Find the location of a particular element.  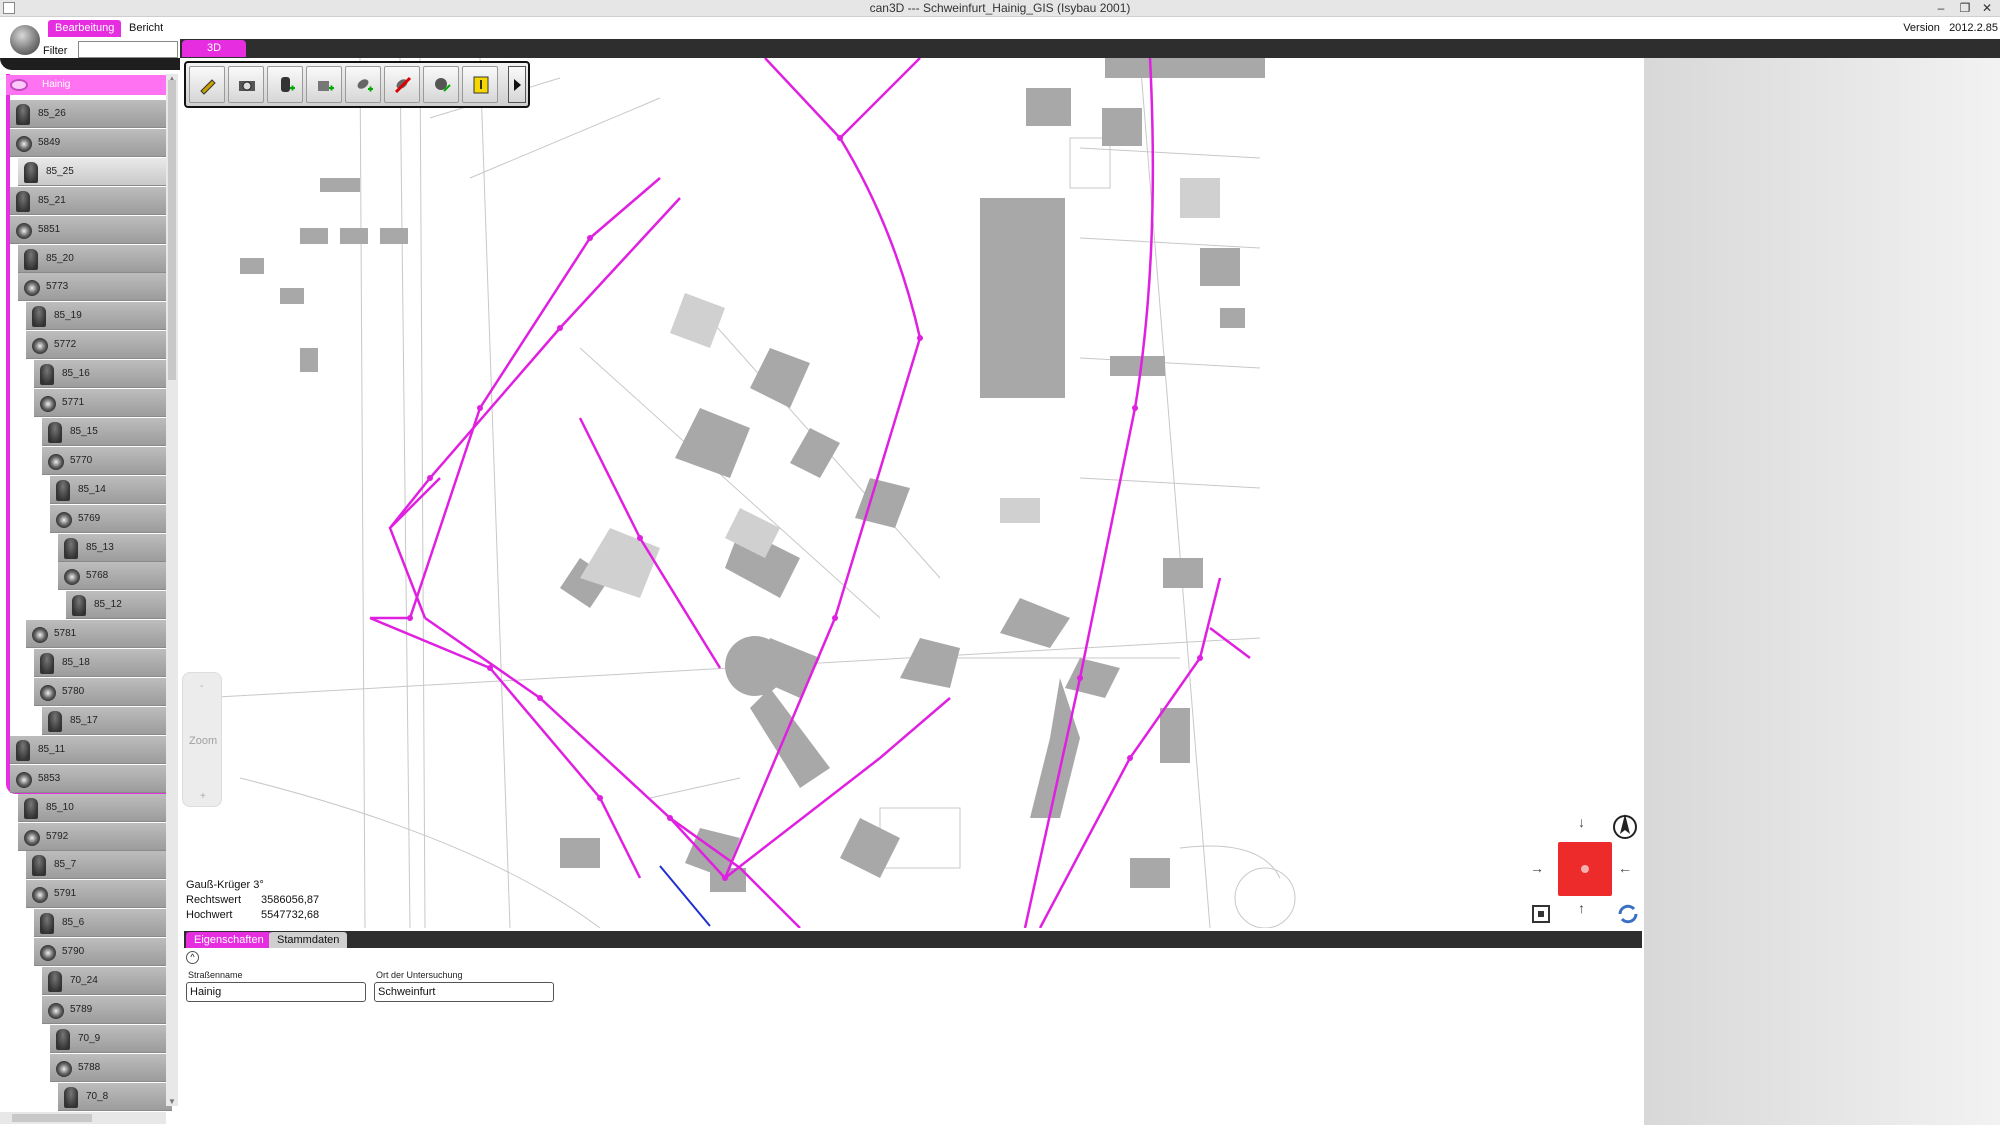

pipe-settings-button is located at coordinates (441, 84).